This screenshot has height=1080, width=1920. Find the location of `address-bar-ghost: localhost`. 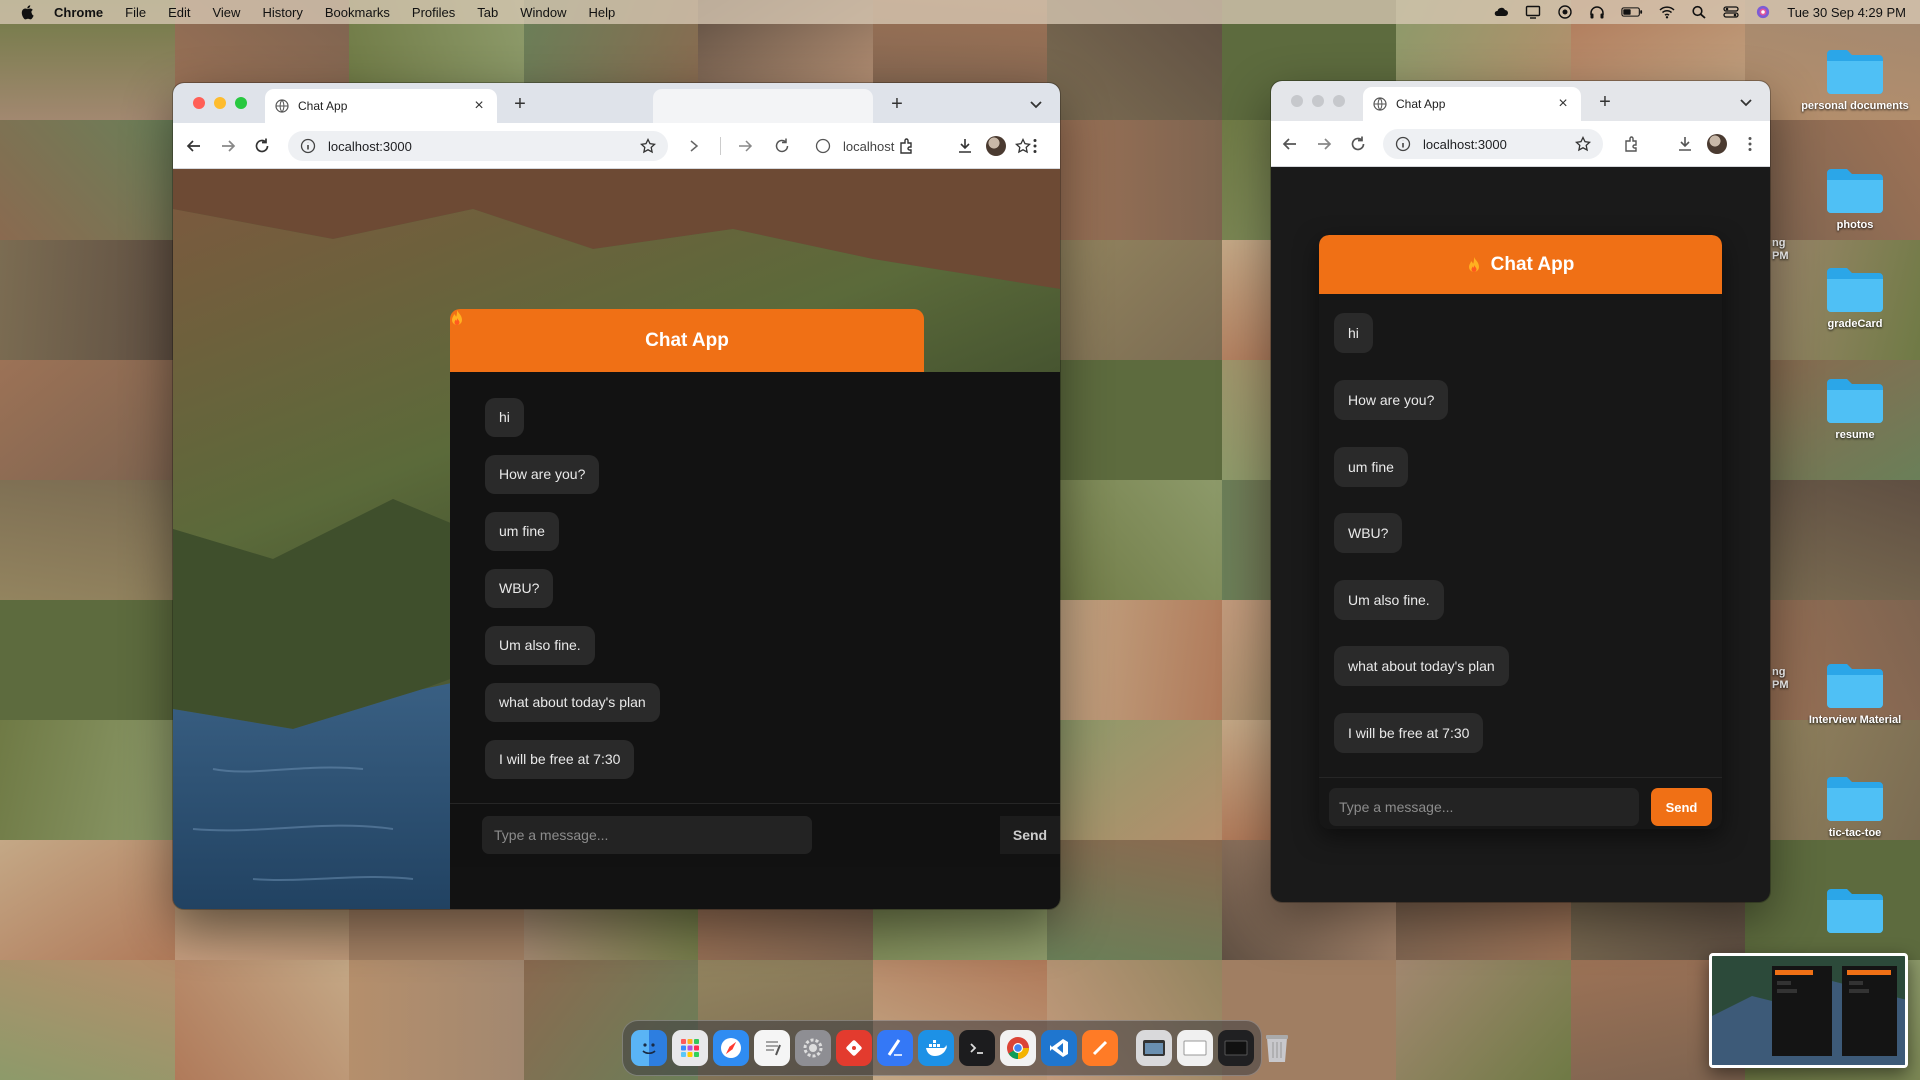

address-bar-ghost: localhost is located at coordinates (923, 146).